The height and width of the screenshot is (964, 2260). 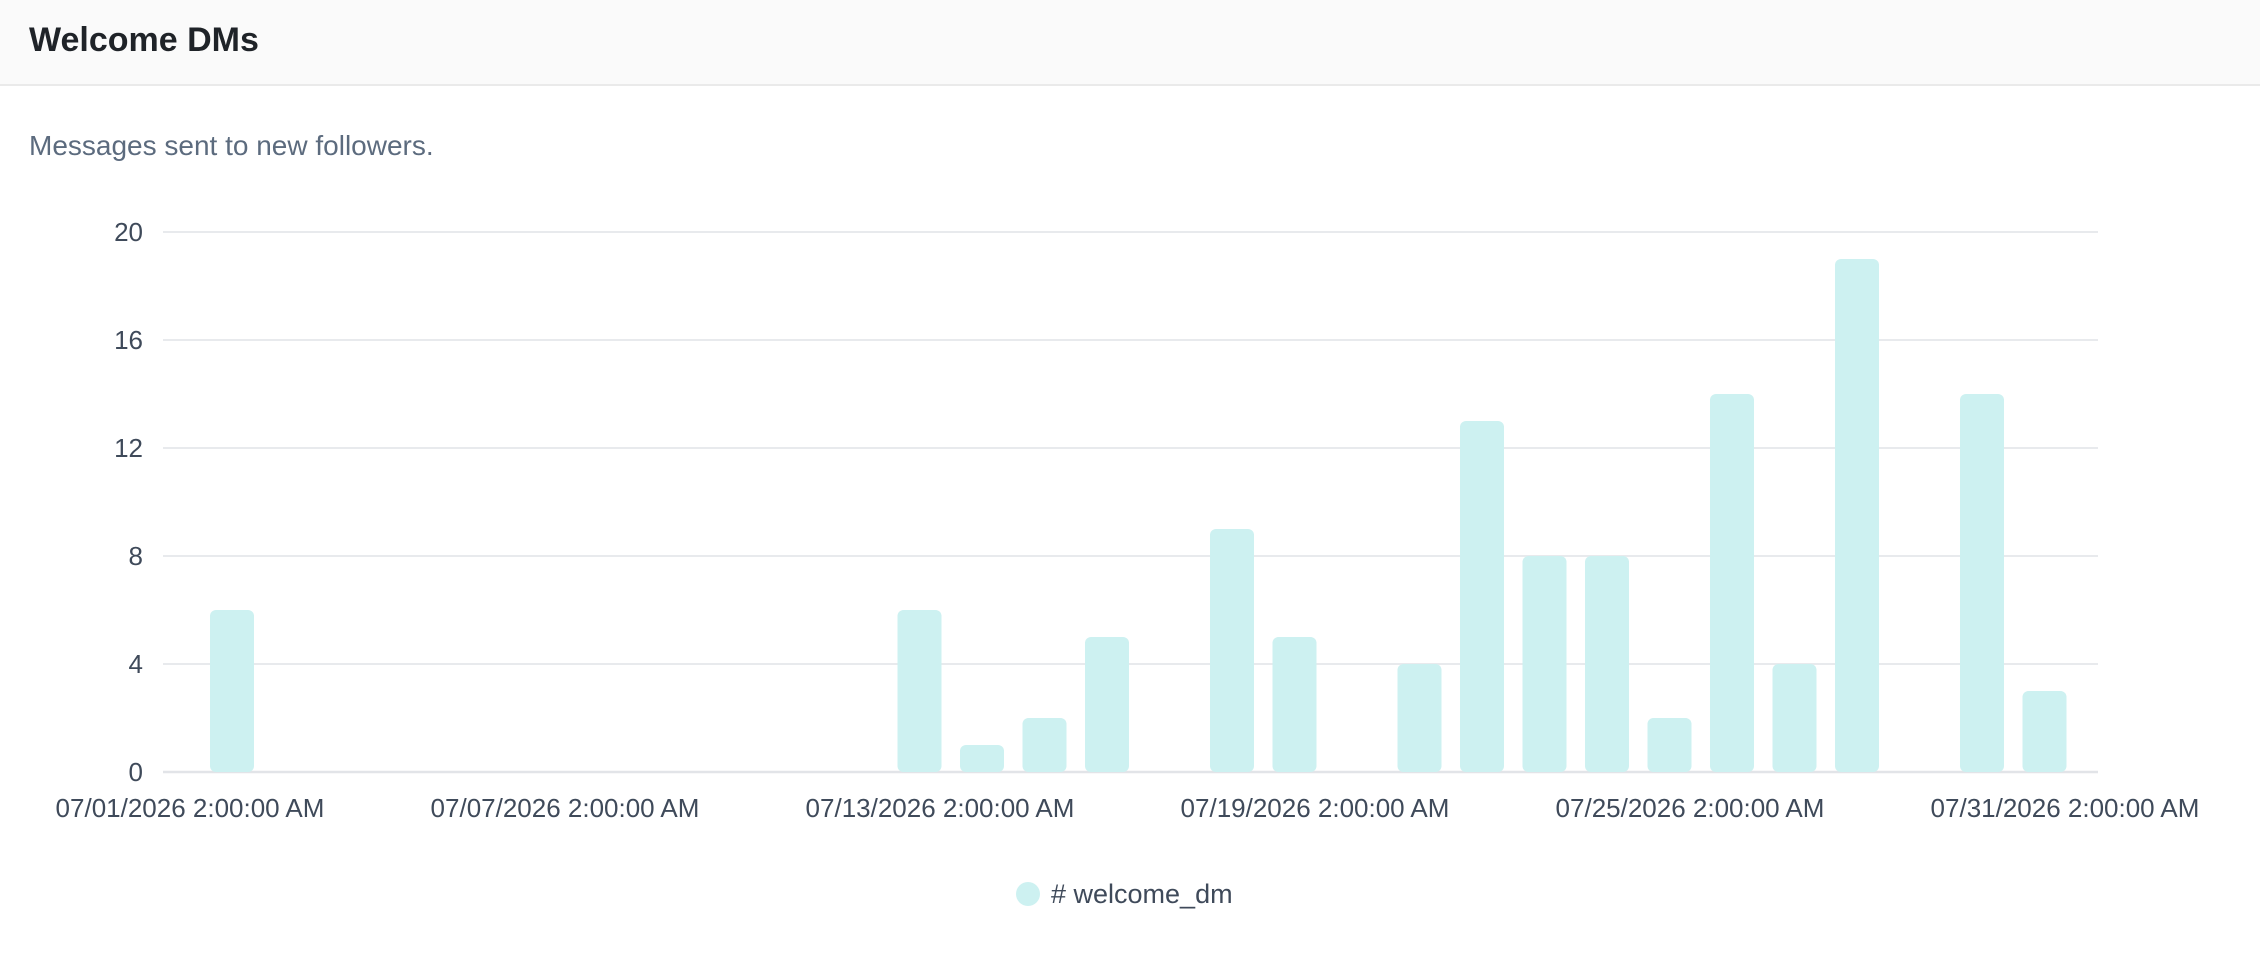 What do you see at coordinates (128, 340) in the screenshot?
I see `y-tick-label: 16` at bounding box center [128, 340].